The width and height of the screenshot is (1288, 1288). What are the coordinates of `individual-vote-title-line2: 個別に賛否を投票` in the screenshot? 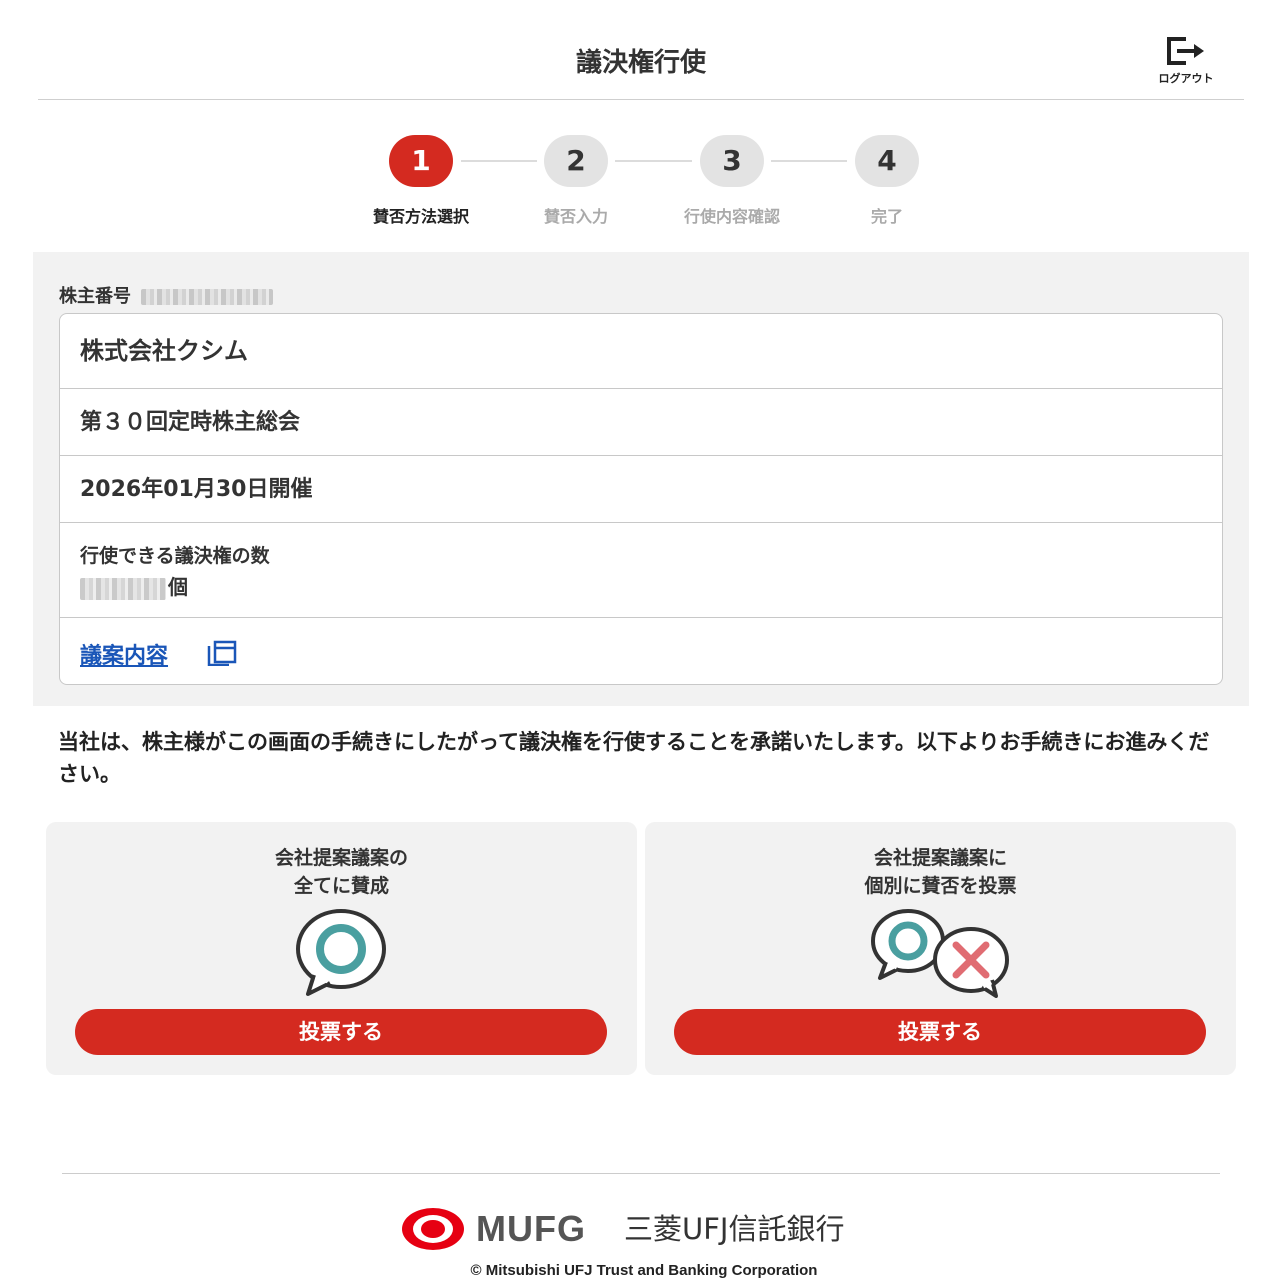 It's located at (940, 886).